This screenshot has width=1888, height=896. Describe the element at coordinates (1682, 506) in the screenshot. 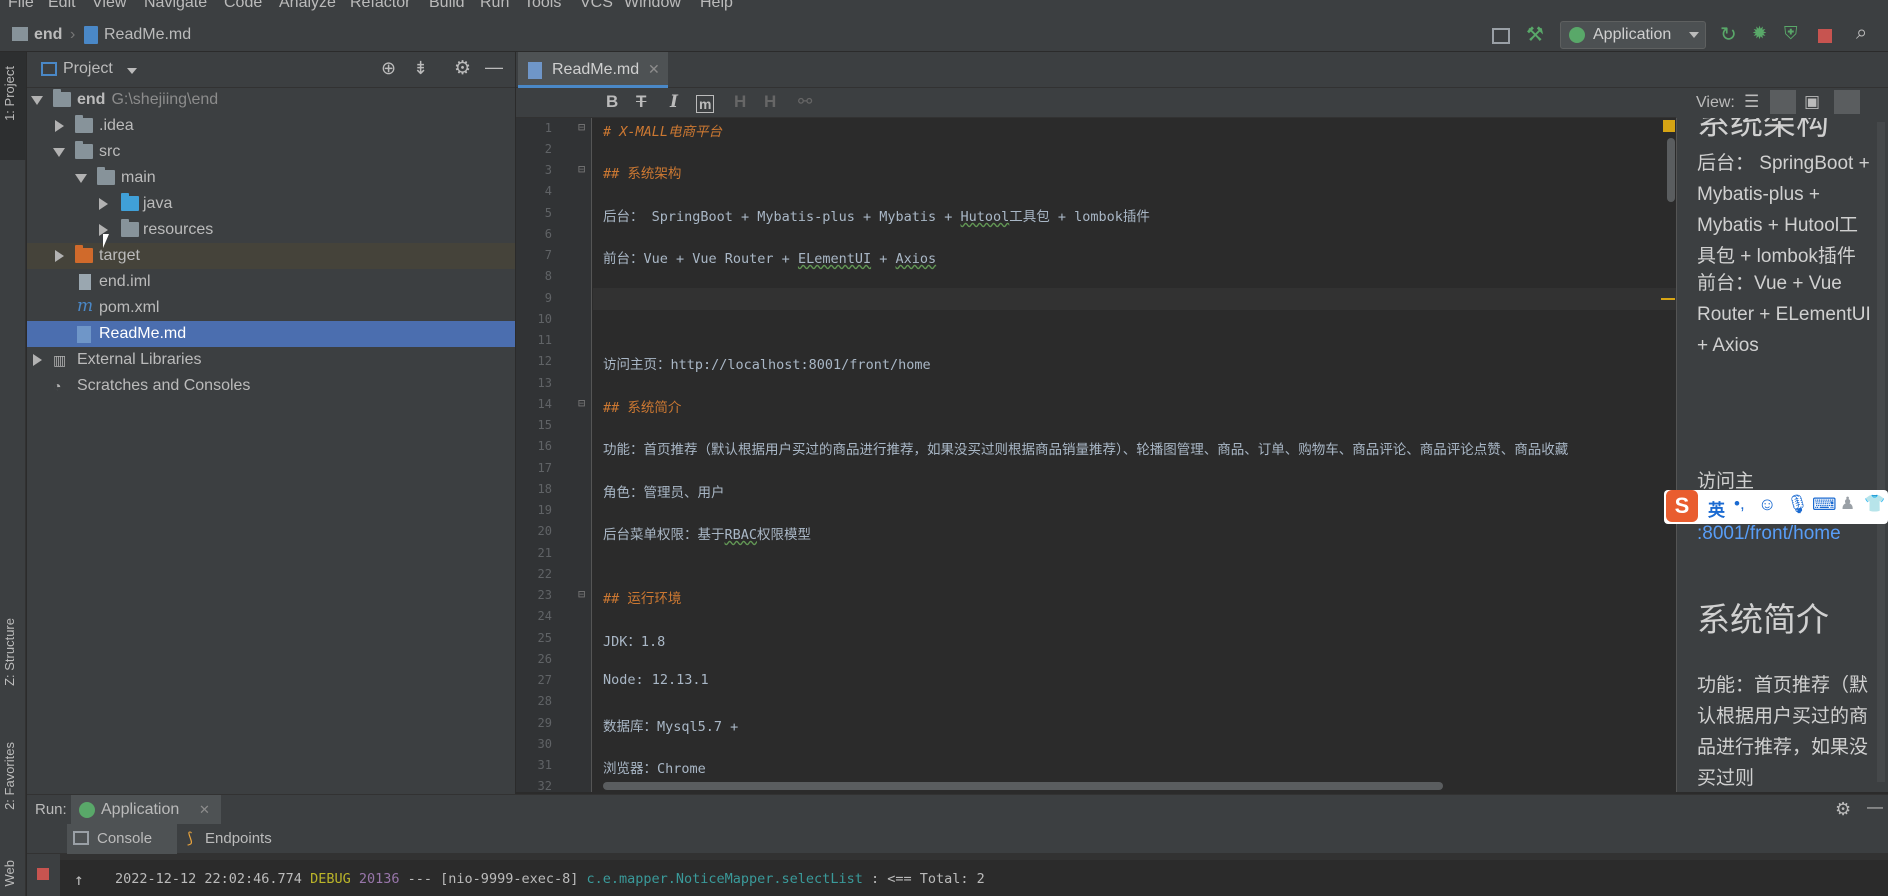

I see `sogou-logo-icon: S` at that location.